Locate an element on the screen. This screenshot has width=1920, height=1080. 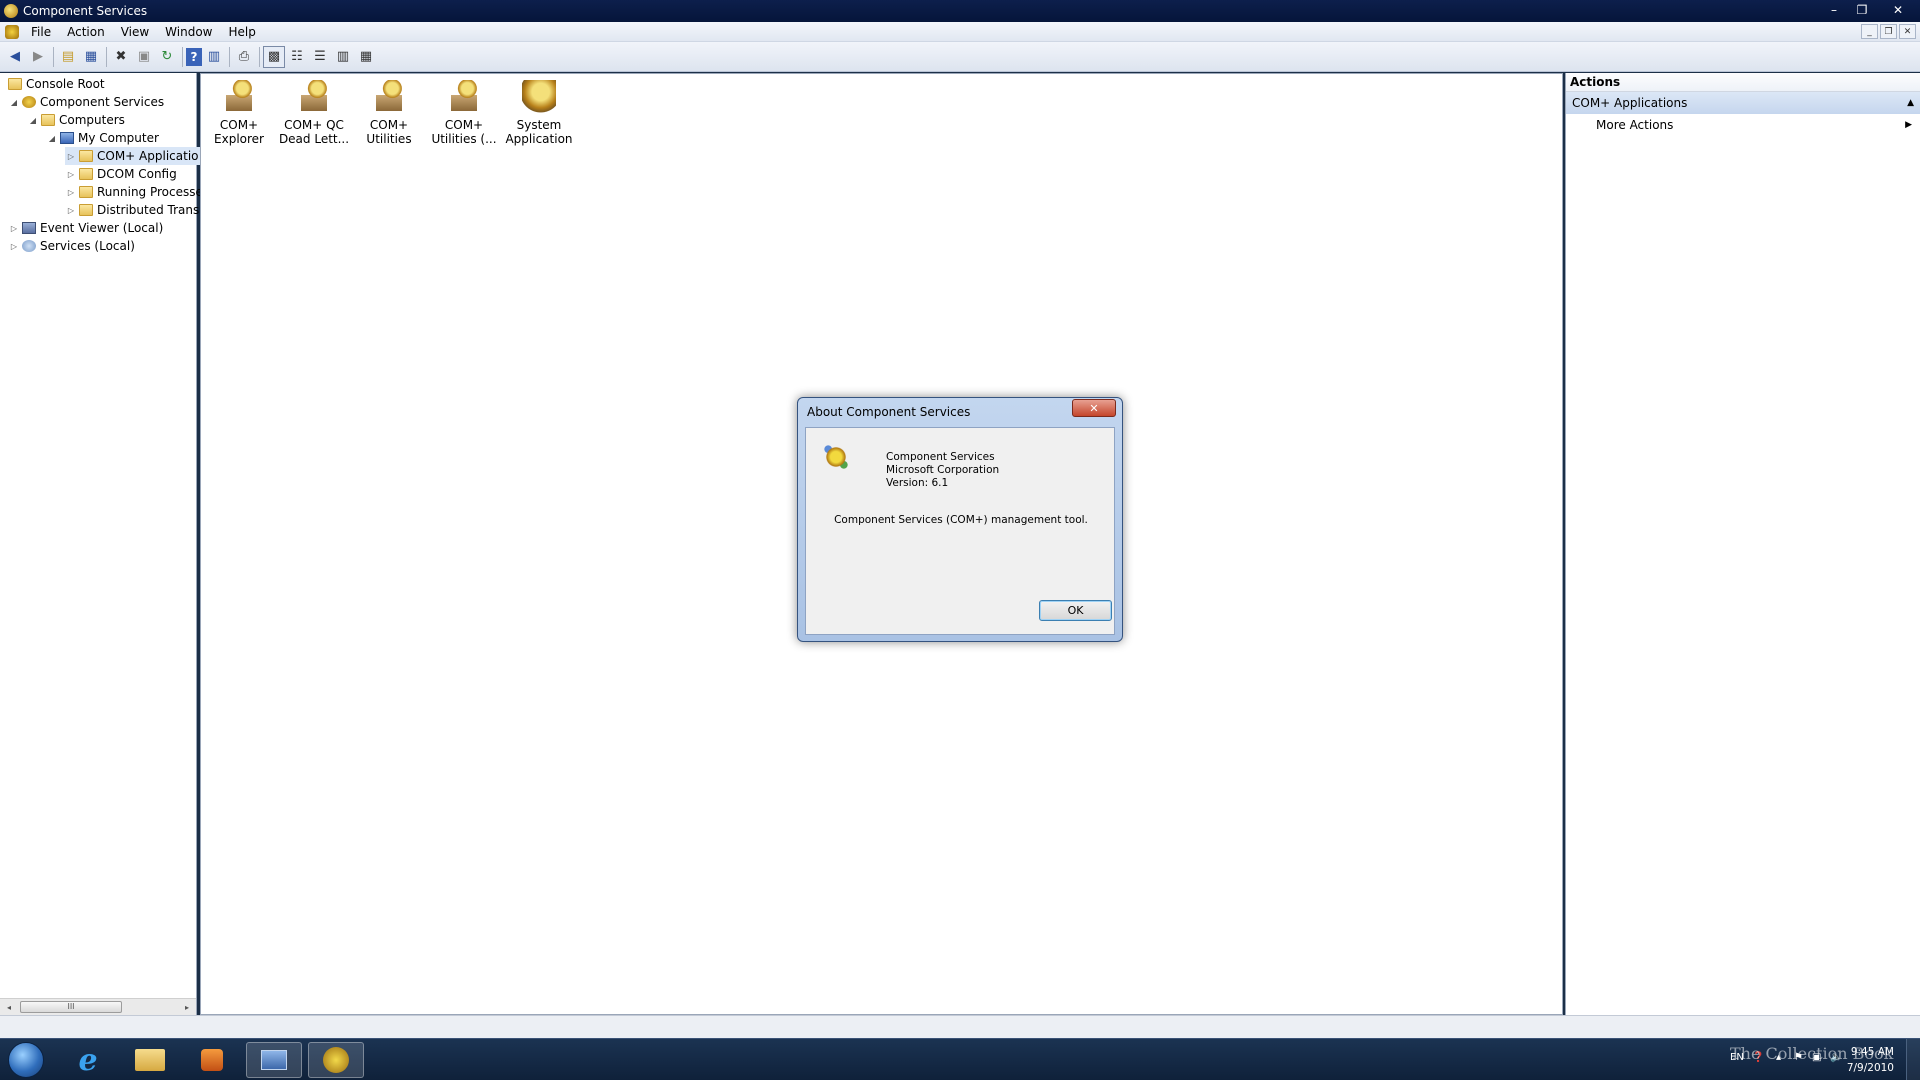
taskbar-control-panel is located at coordinates (274, 1060).